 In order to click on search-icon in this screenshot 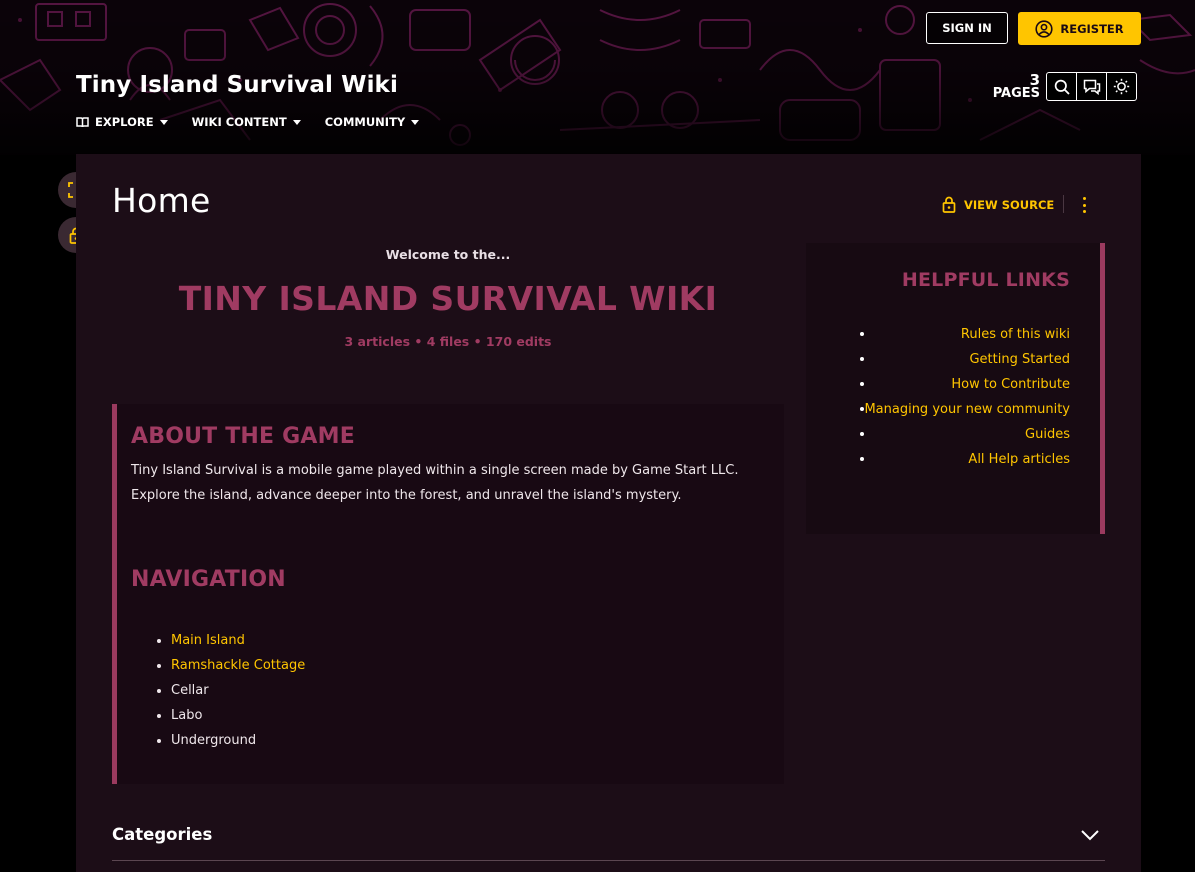, I will do `click(1062, 87)`.